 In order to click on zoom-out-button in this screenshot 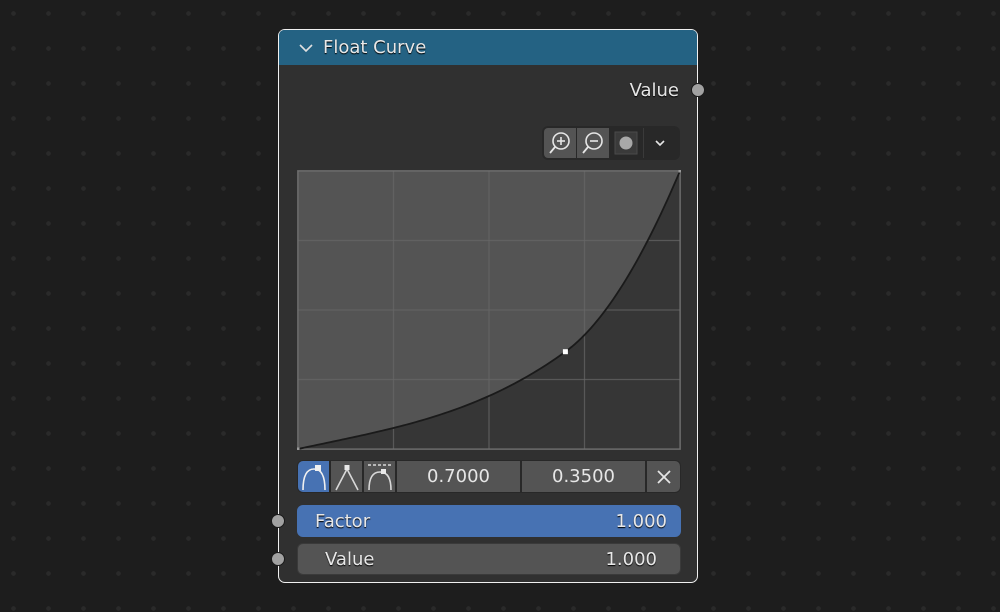, I will do `click(593, 143)`.